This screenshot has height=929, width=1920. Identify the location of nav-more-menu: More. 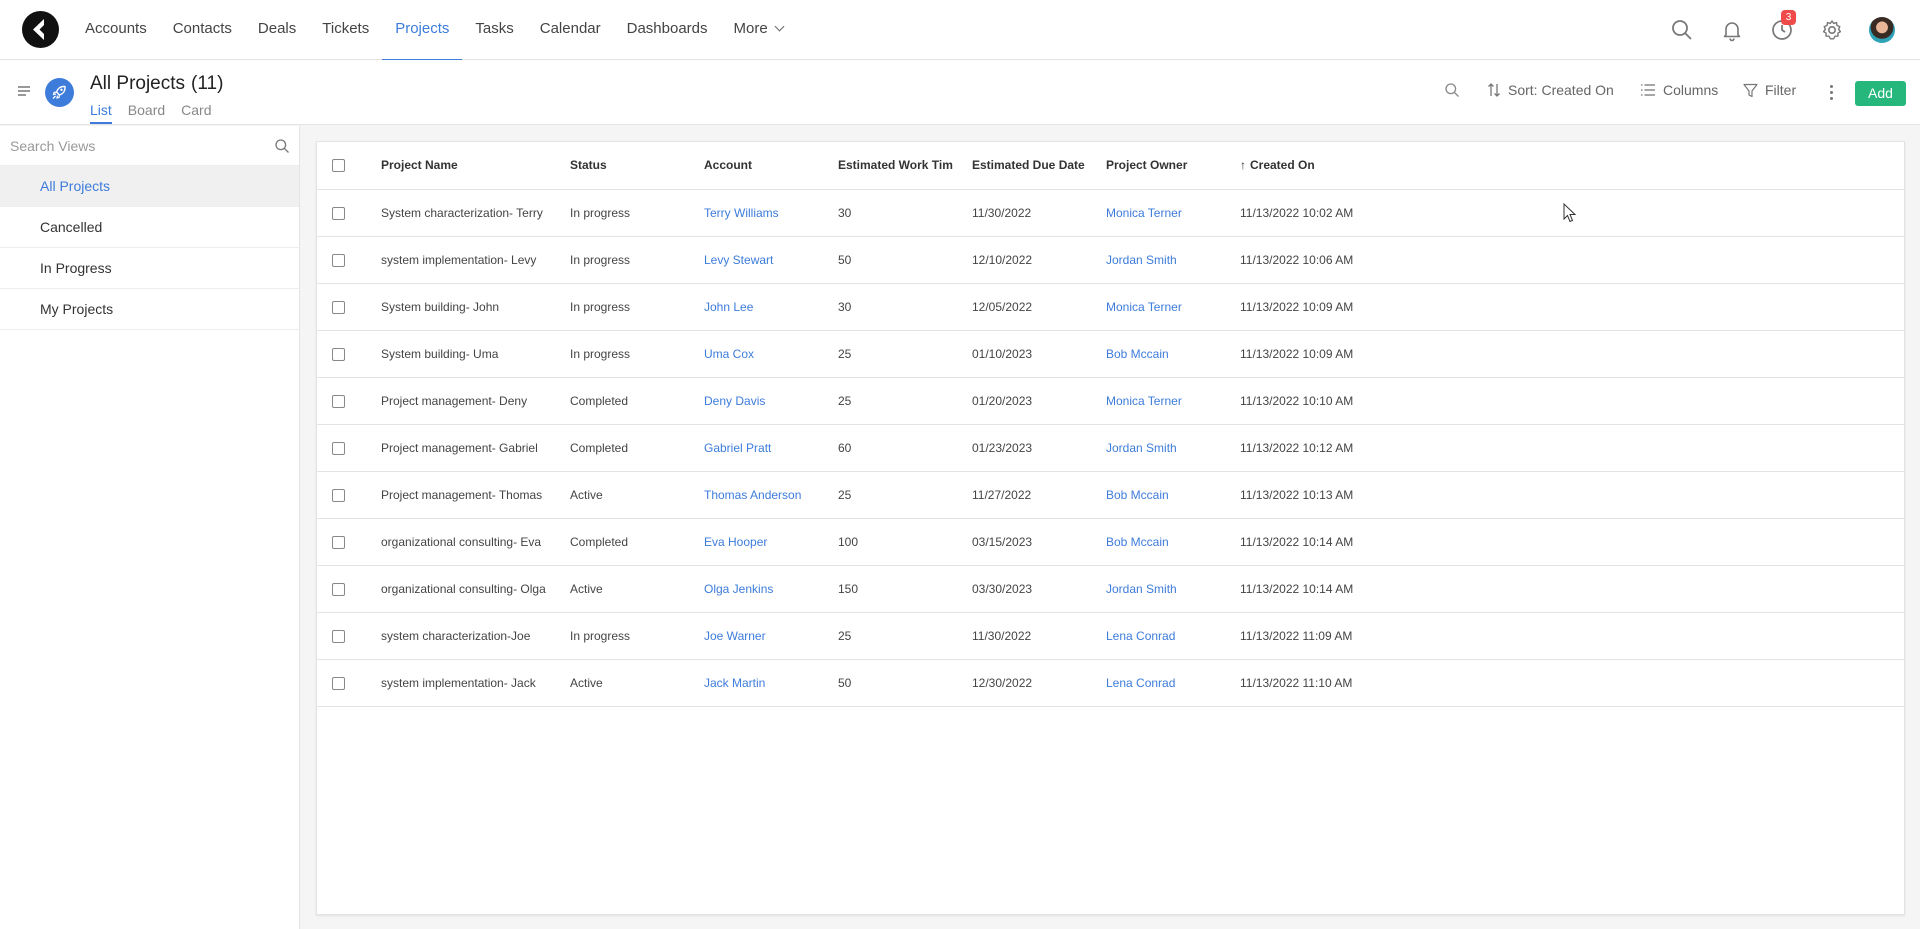
(758, 30).